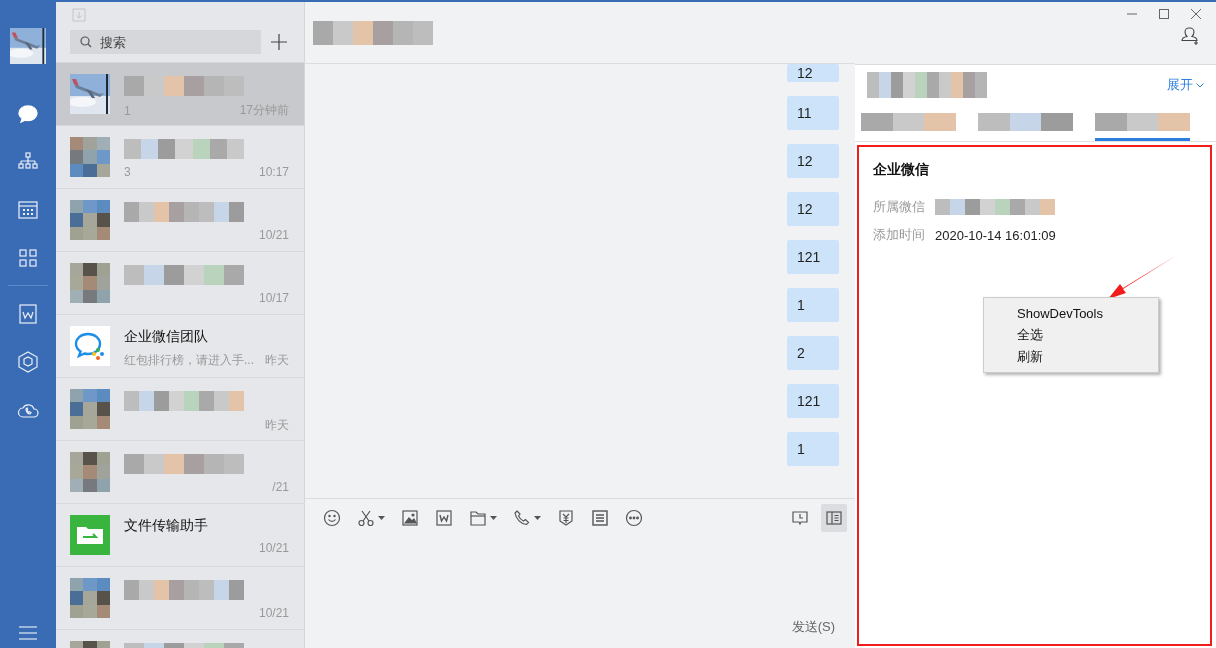 The width and height of the screenshot is (1216, 648). Describe the element at coordinates (899, 235) in the screenshot. I see `field-label: 添加时间` at that location.